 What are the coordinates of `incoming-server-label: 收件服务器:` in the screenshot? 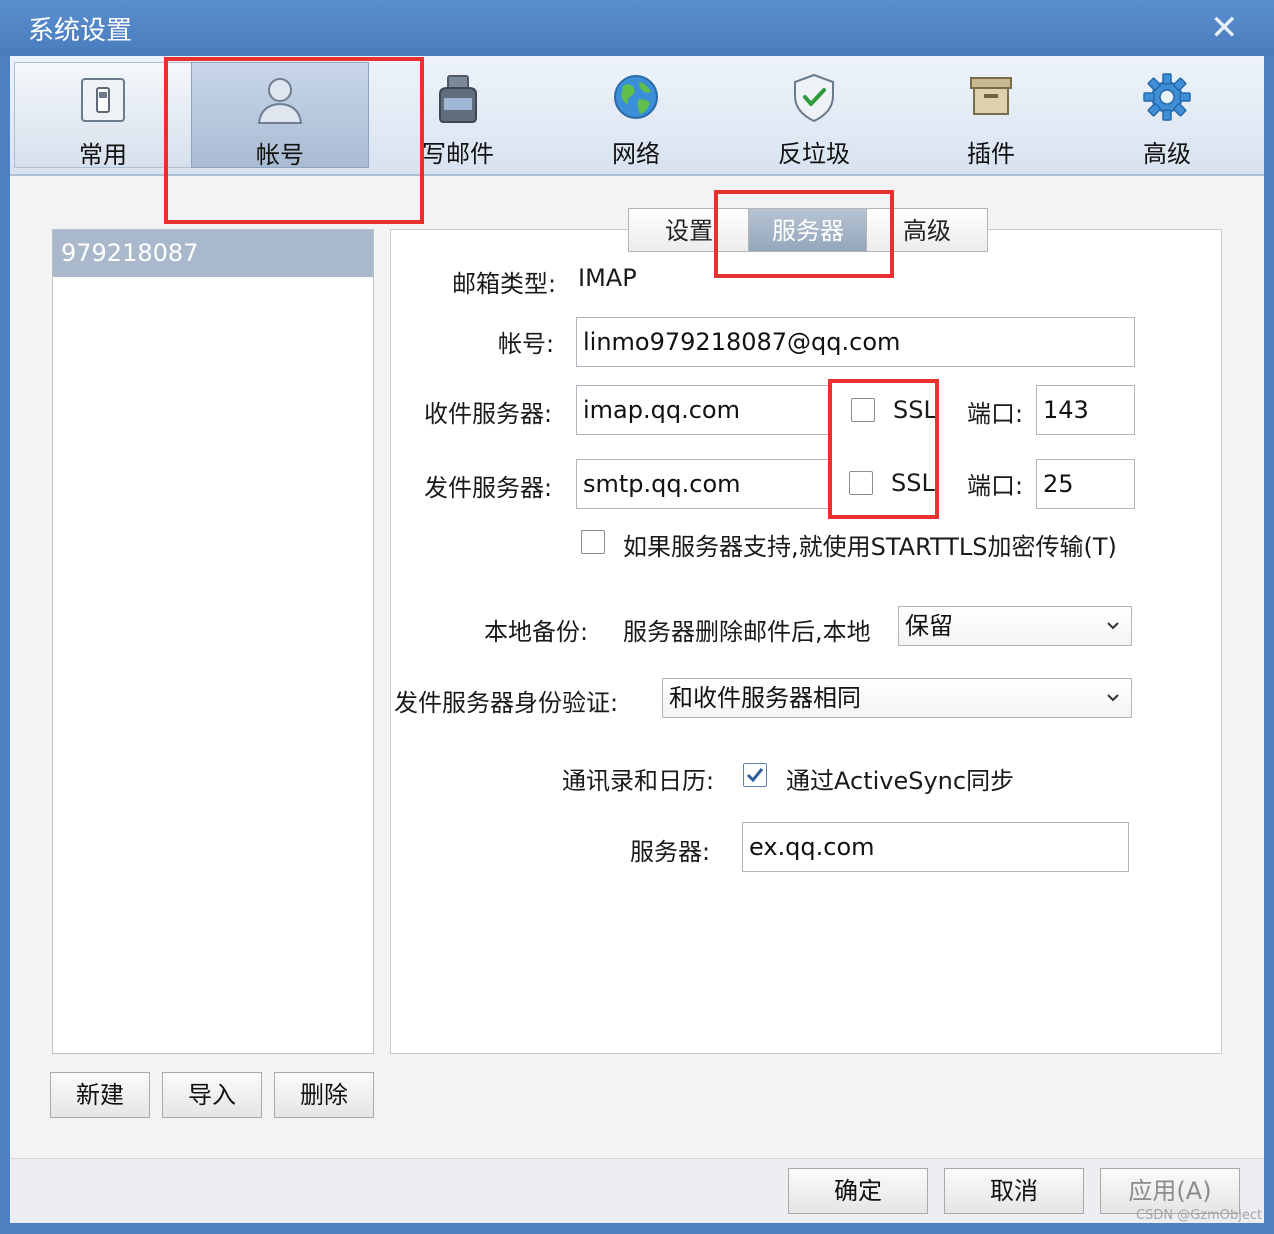 It's located at (488, 414).